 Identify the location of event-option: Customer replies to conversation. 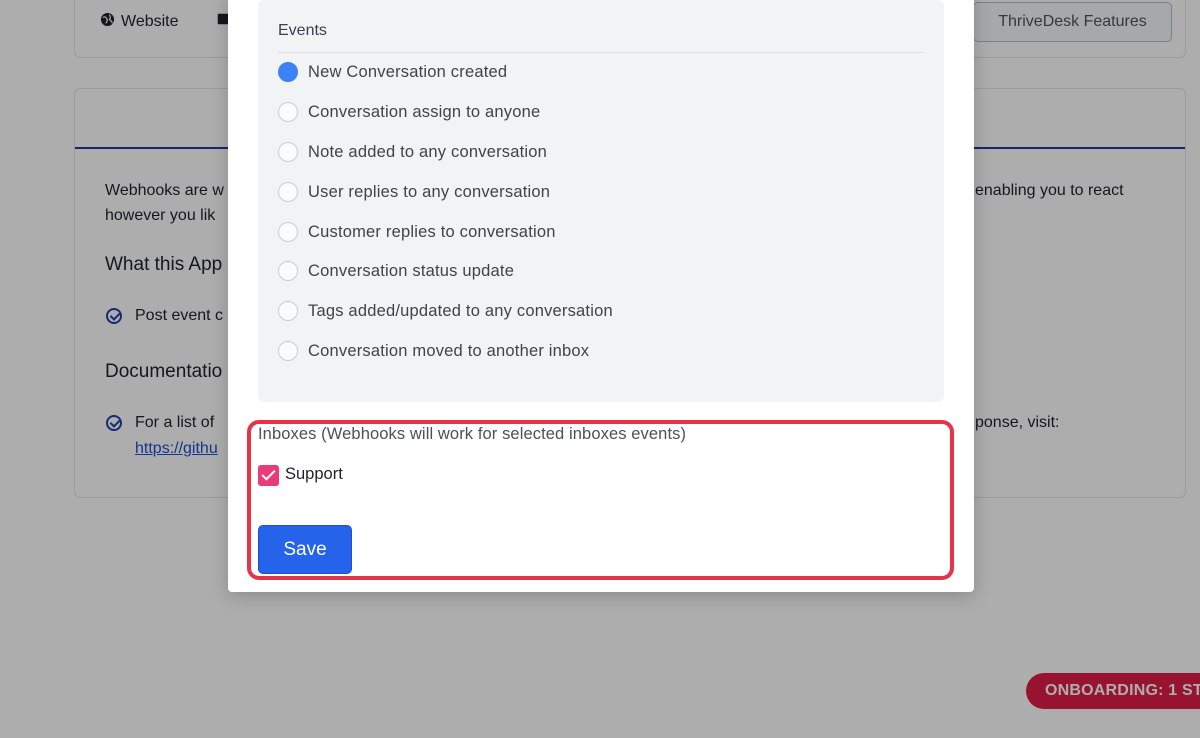
(417, 232).